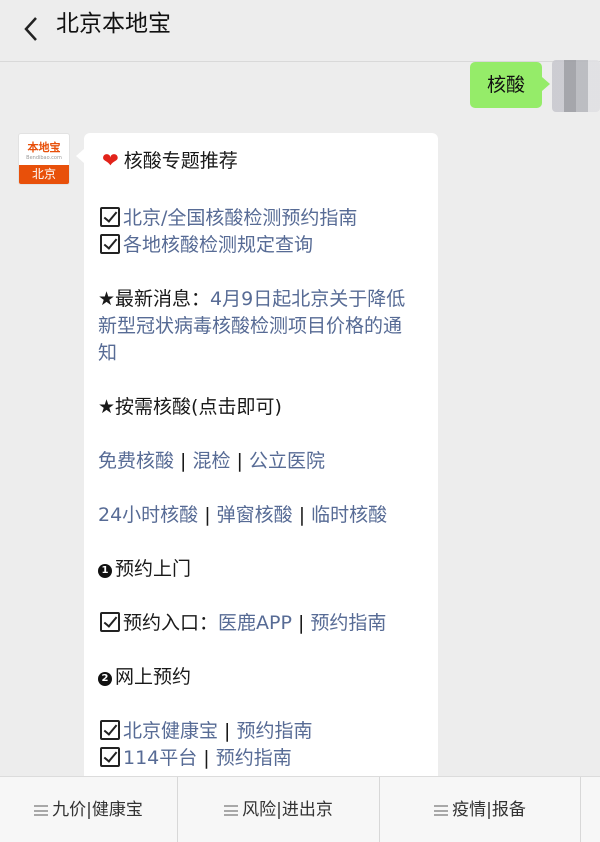  Describe the element at coordinates (287, 810) in the screenshot. I see `menu-tab-label: 风险|进出京` at that location.